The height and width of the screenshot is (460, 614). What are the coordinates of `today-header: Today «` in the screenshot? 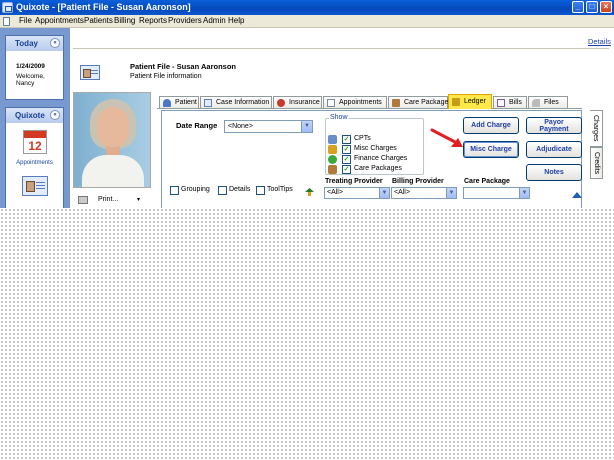 It's located at (34, 43).